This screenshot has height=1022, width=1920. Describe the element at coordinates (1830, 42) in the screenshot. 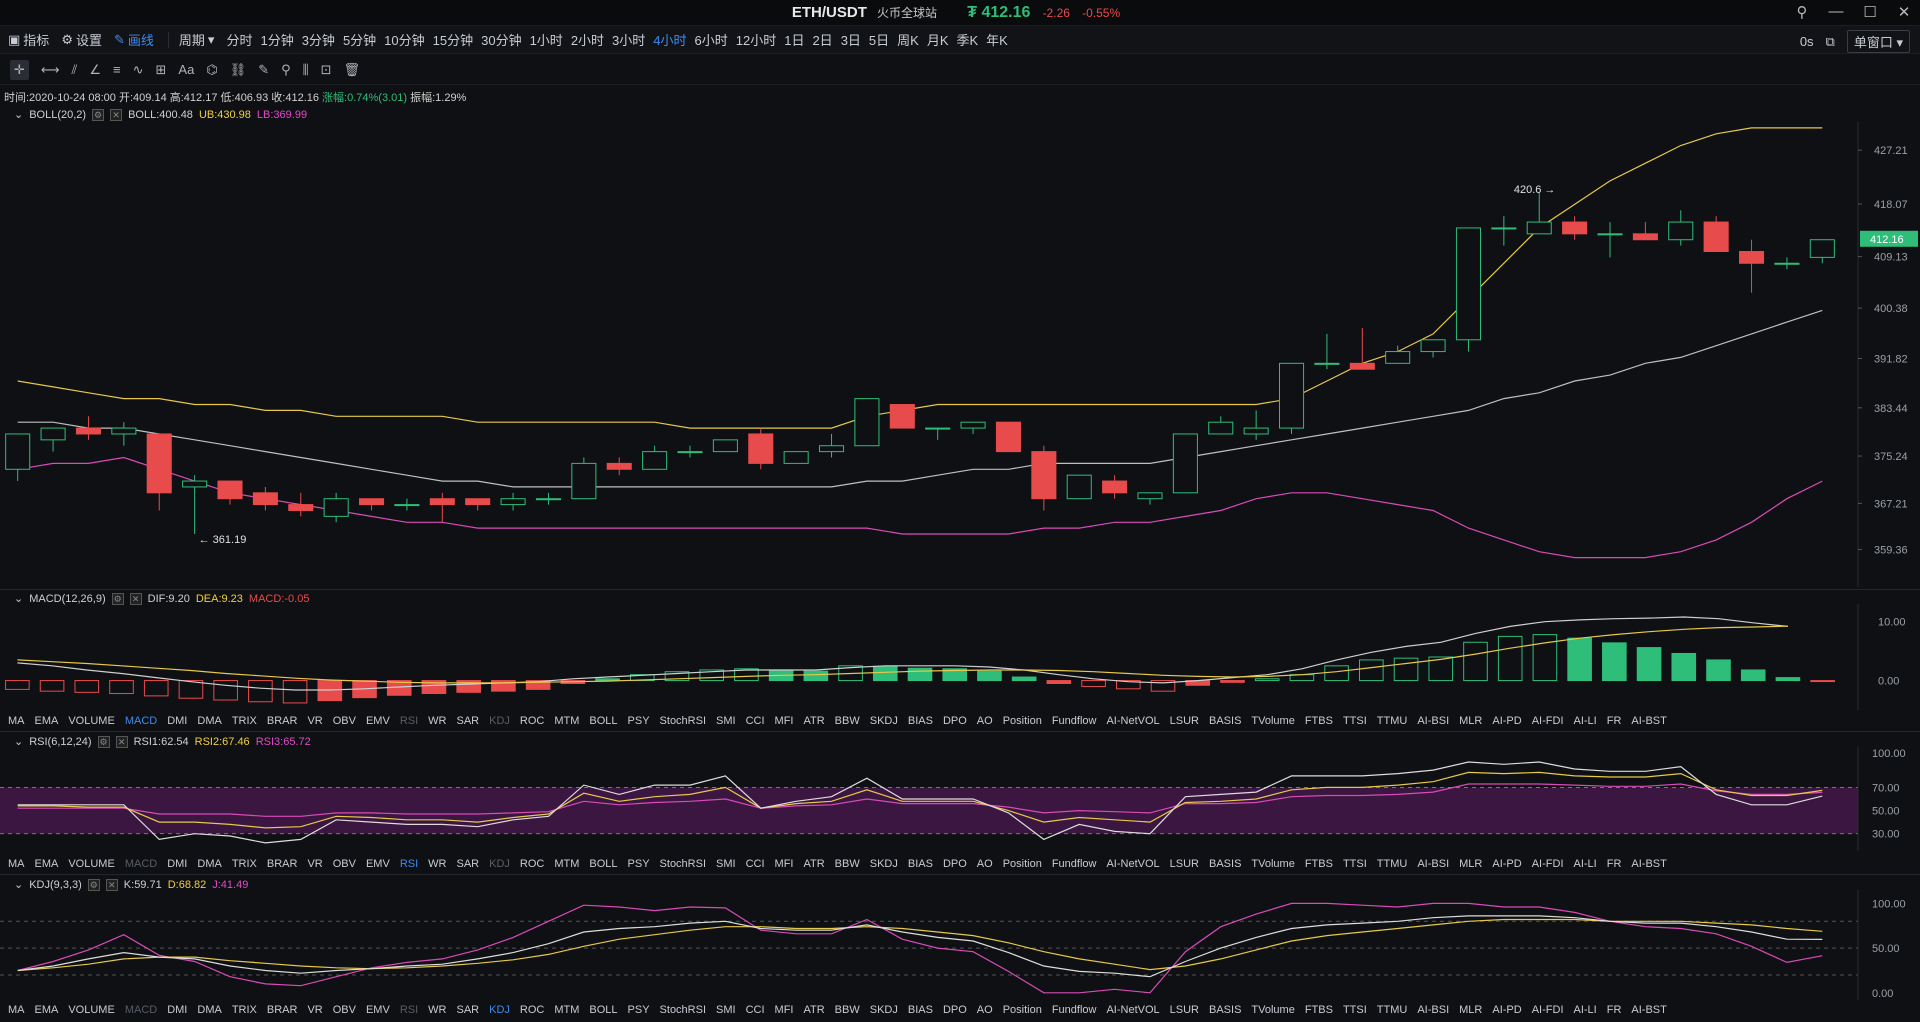

I see `screenshot-icon: ⧉` at that location.